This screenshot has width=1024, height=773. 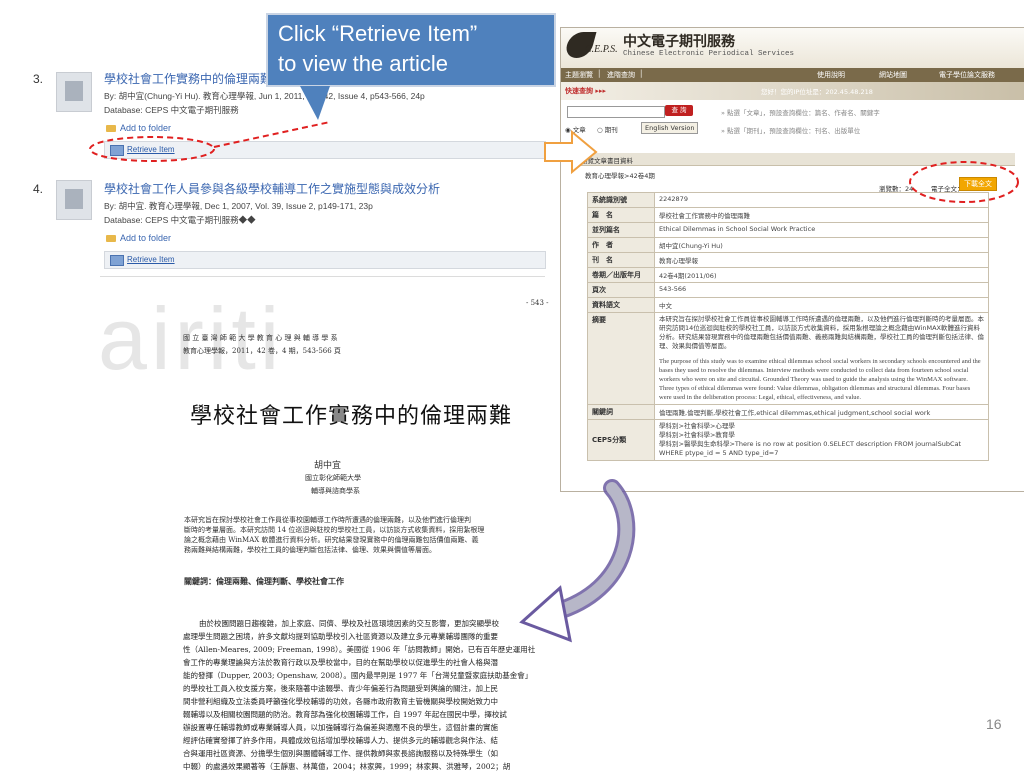 What do you see at coordinates (994, 724) in the screenshot?
I see `slide-number: 16` at bounding box center [994, 724].